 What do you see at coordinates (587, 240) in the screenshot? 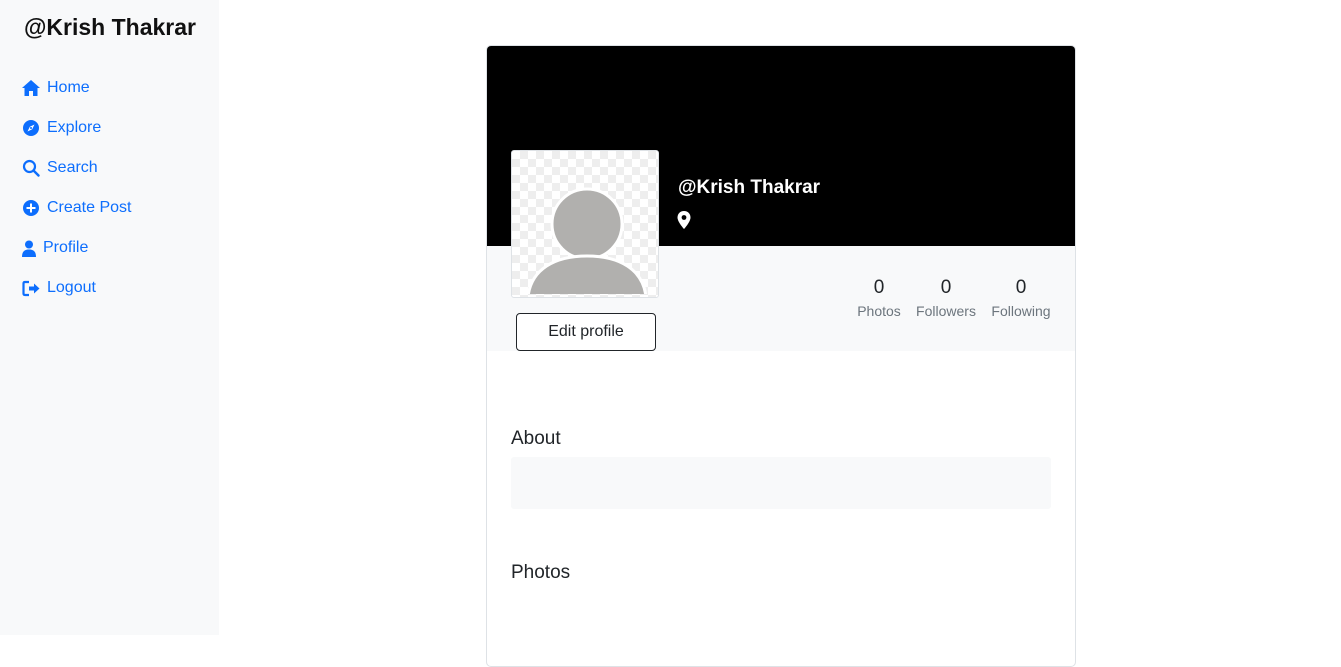
I see `default-avatar-icon` at bounding box center [587, 240].